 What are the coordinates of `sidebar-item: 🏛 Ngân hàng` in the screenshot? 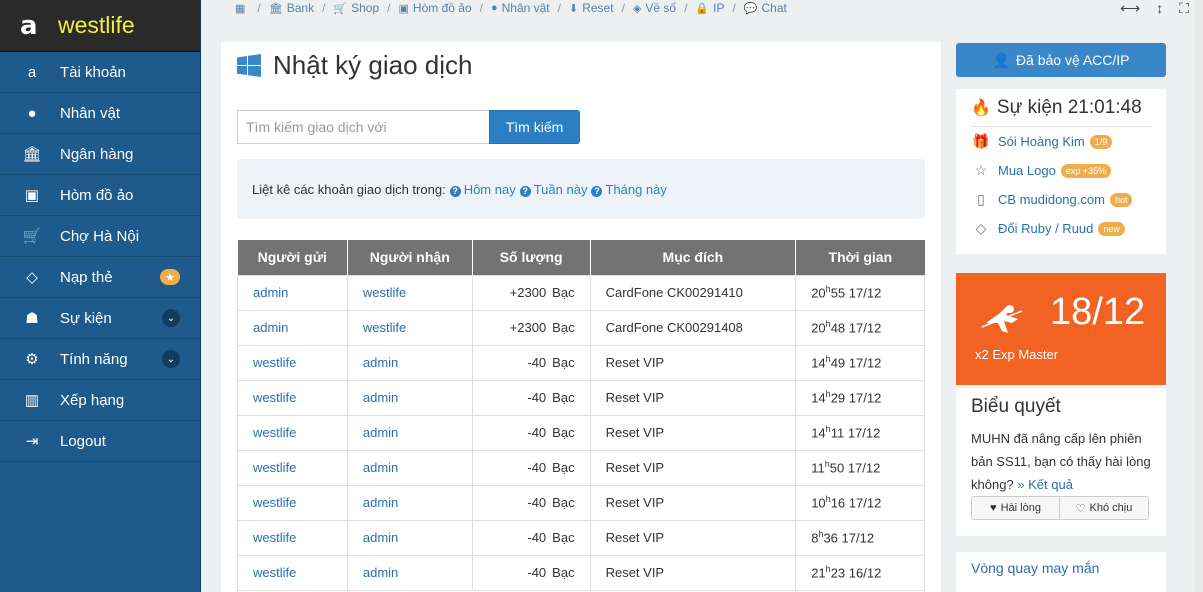 It's located at (100, 154).